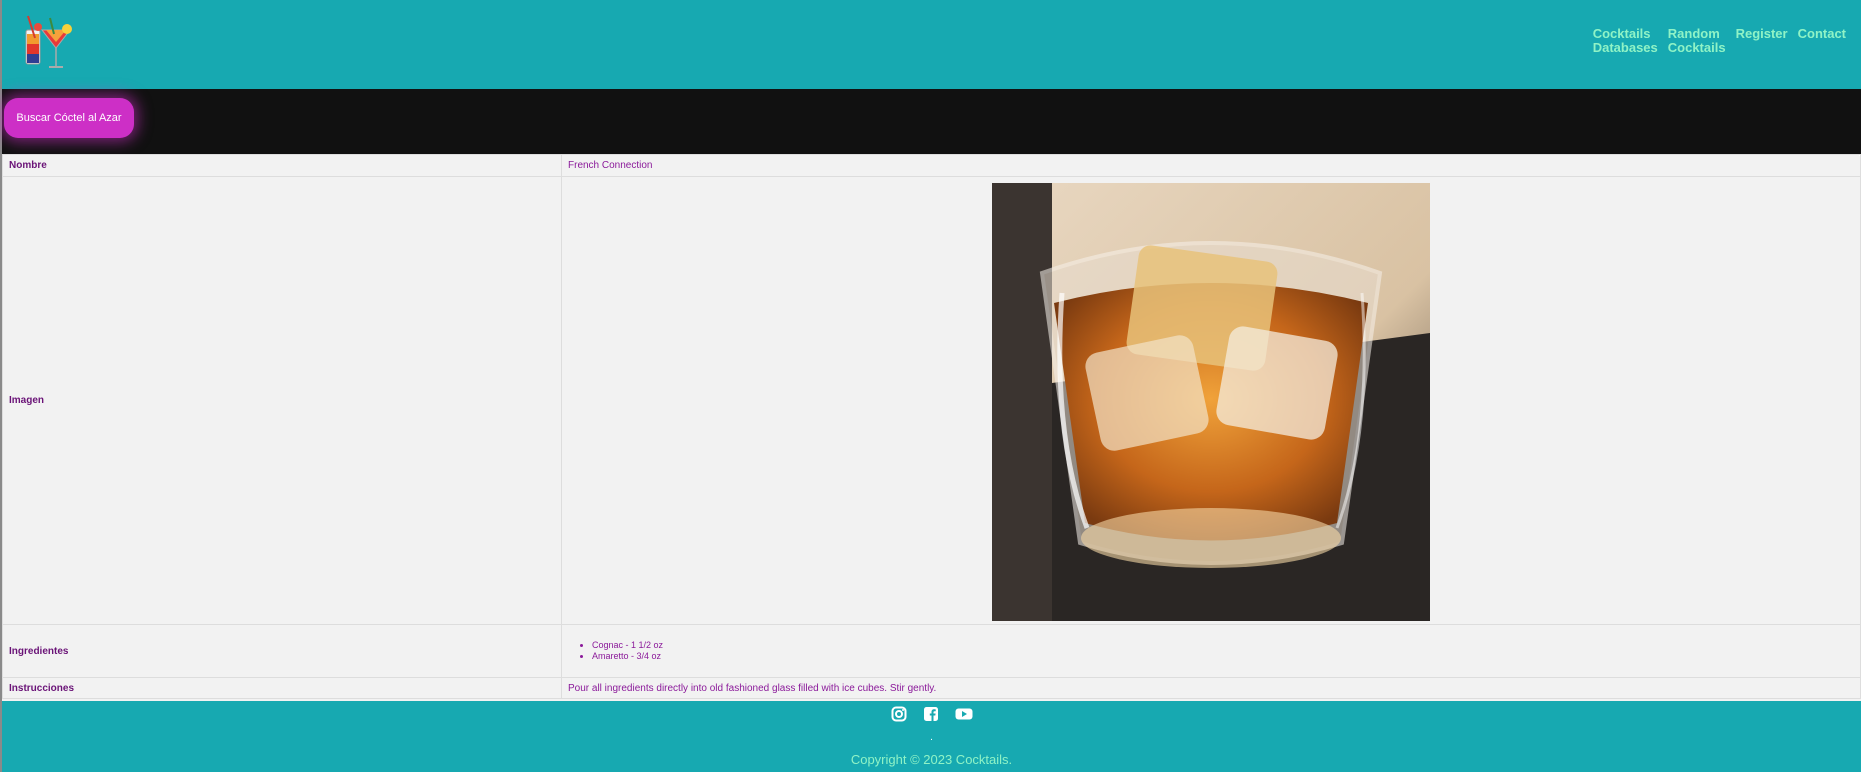  Describe the element at coordinates (282, 688) in the screenshot. I see `instructions-label: Instrucciones` at that location.